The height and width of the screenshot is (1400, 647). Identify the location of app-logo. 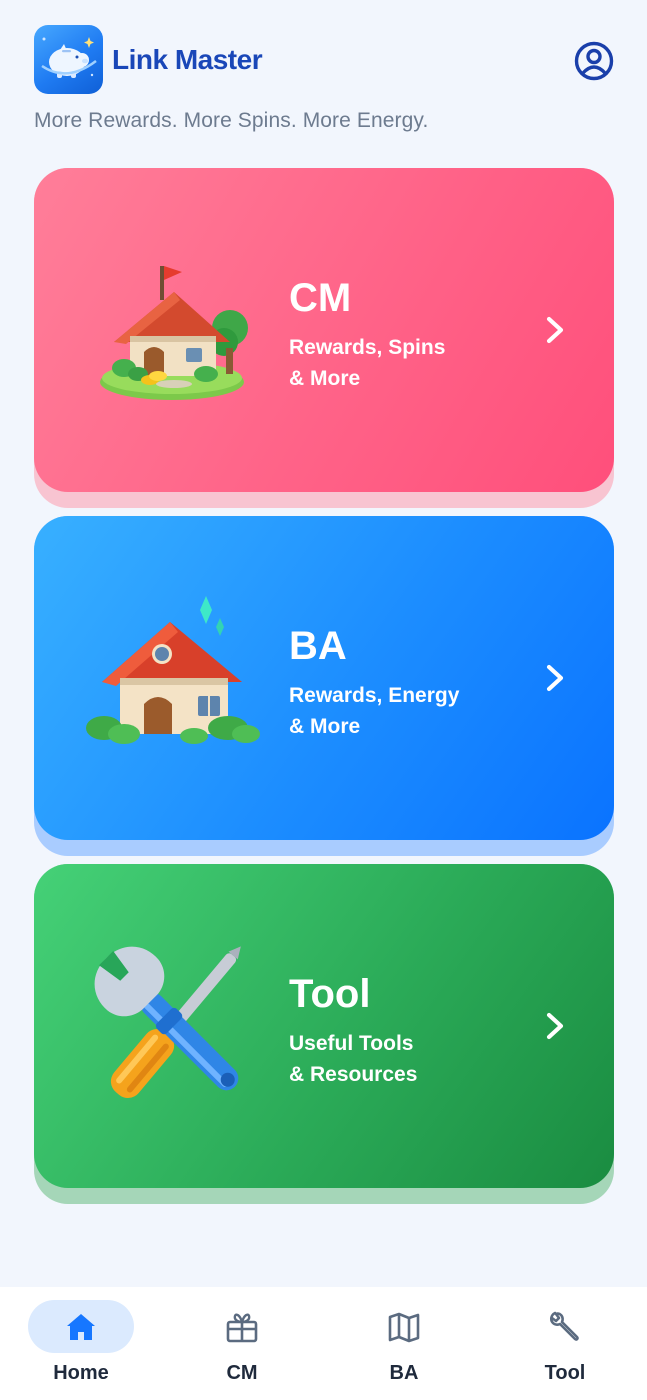
(68, 59).